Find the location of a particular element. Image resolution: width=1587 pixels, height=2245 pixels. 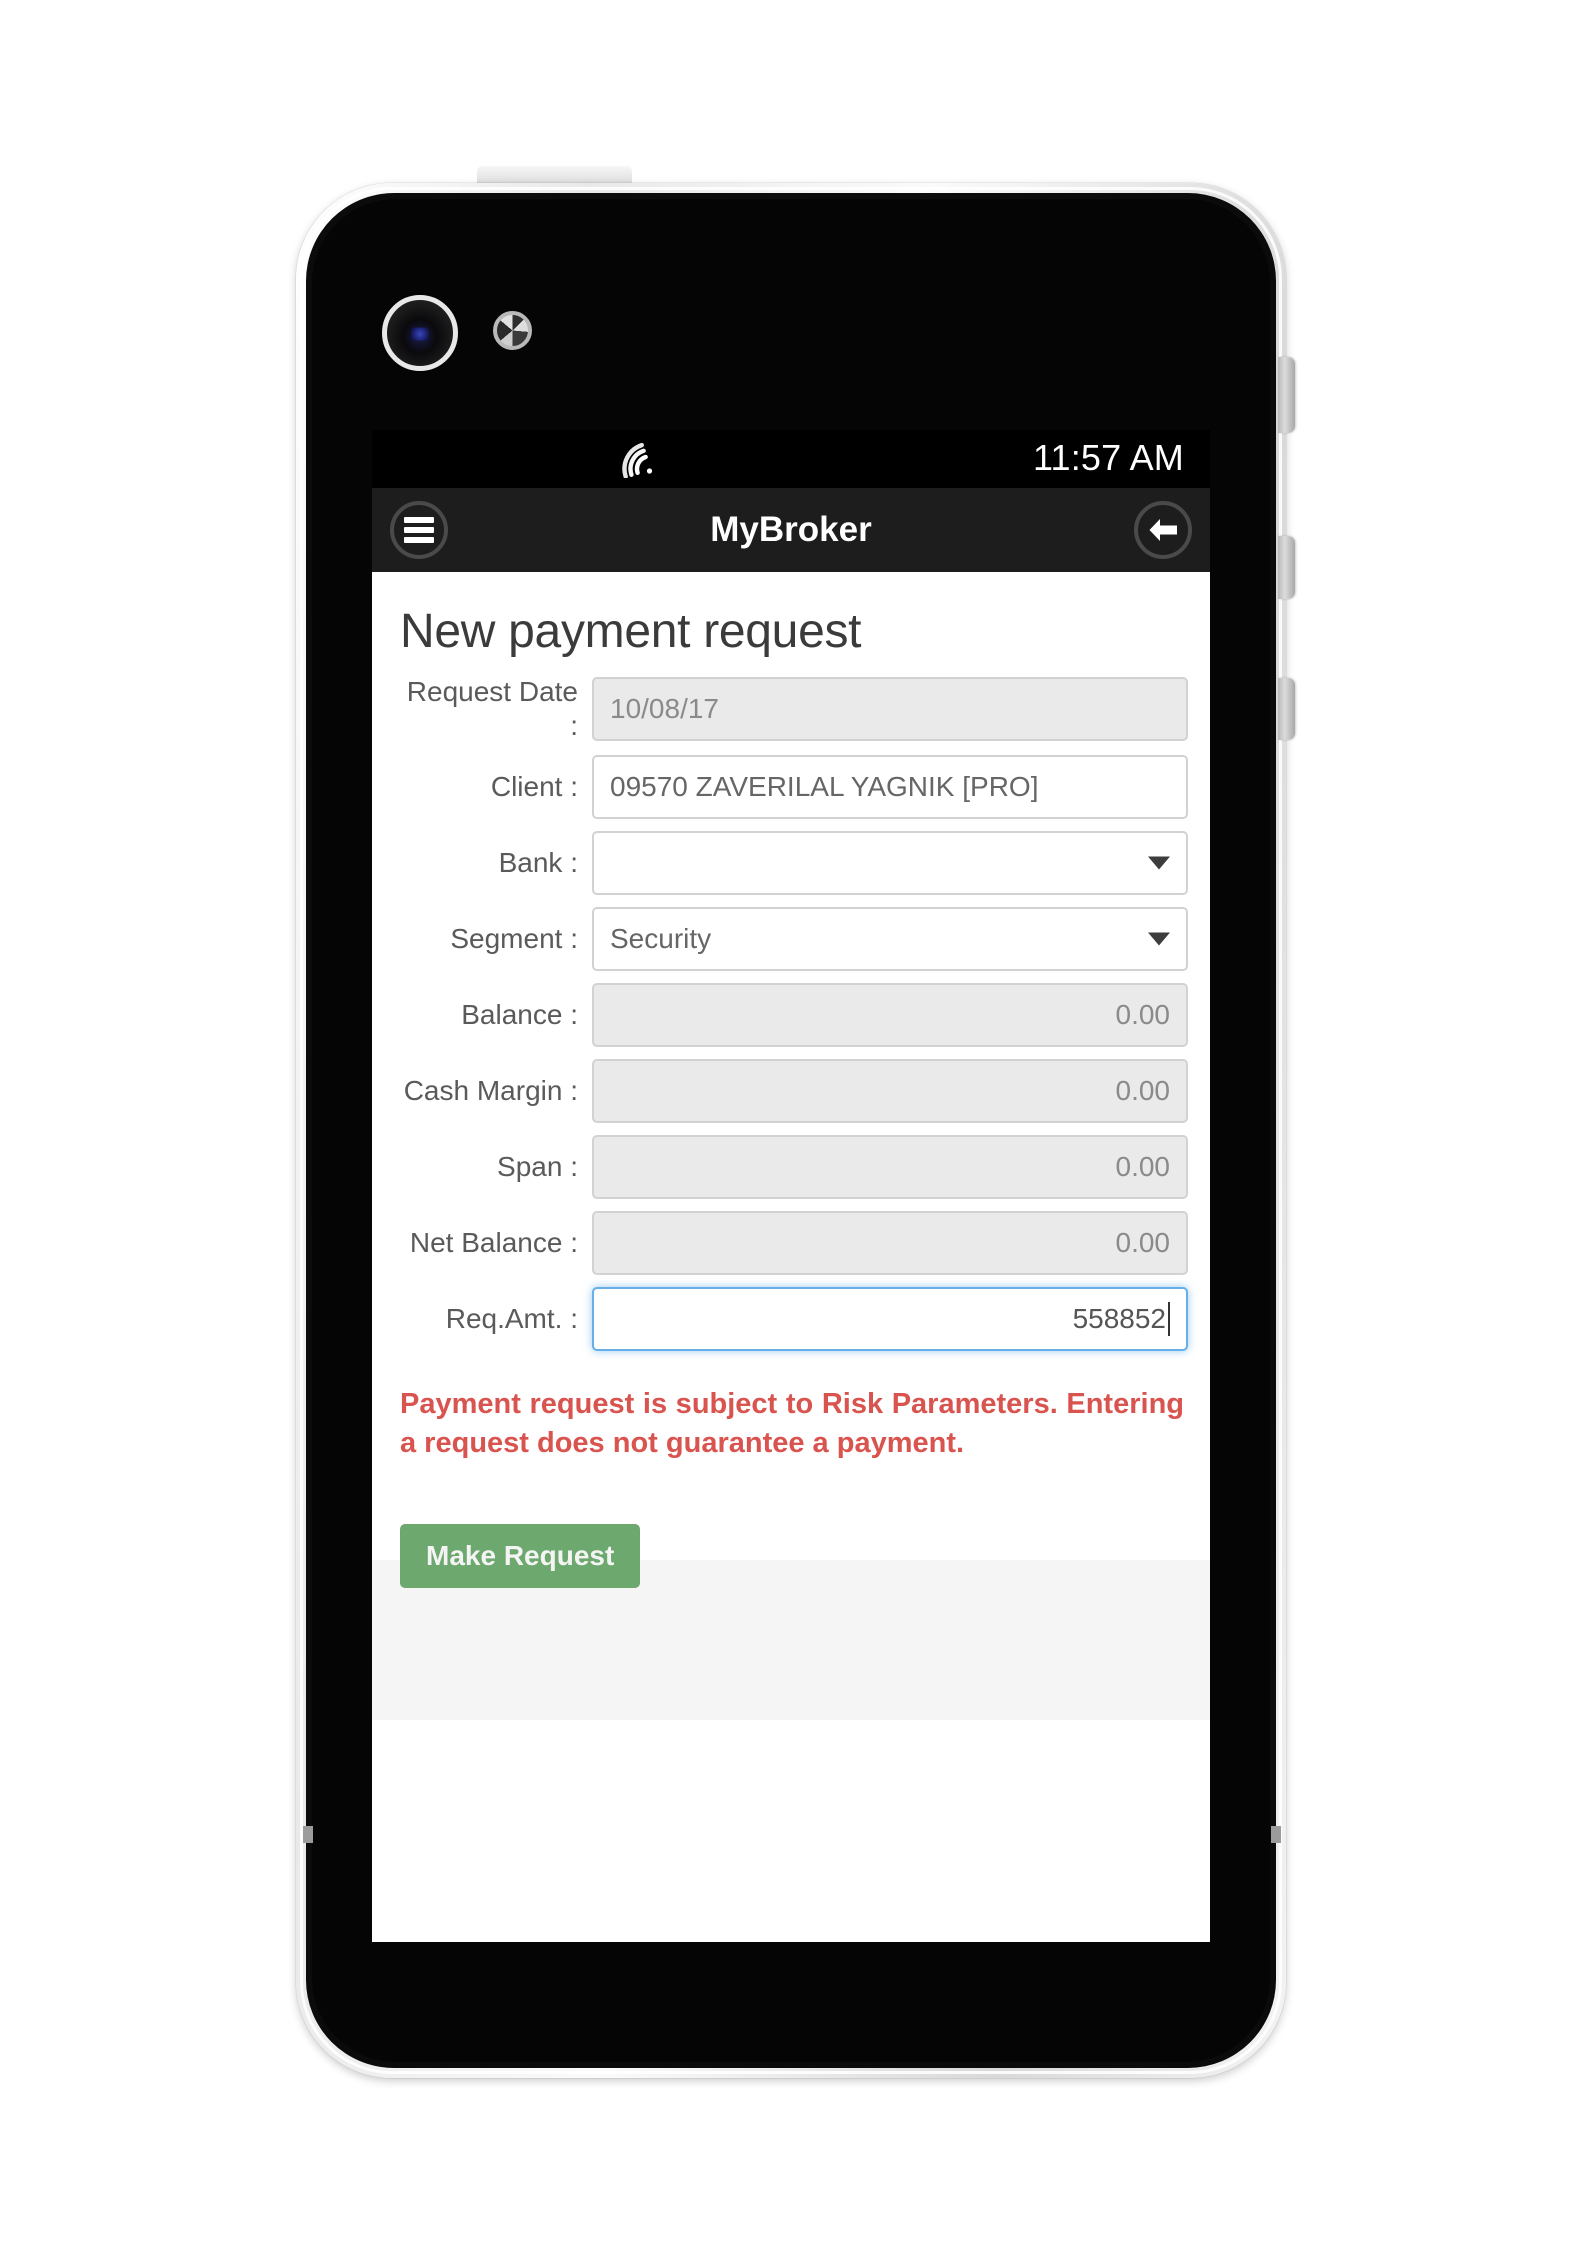

label-net-balance: Net Balance : is located at coordinates (493, 1243).